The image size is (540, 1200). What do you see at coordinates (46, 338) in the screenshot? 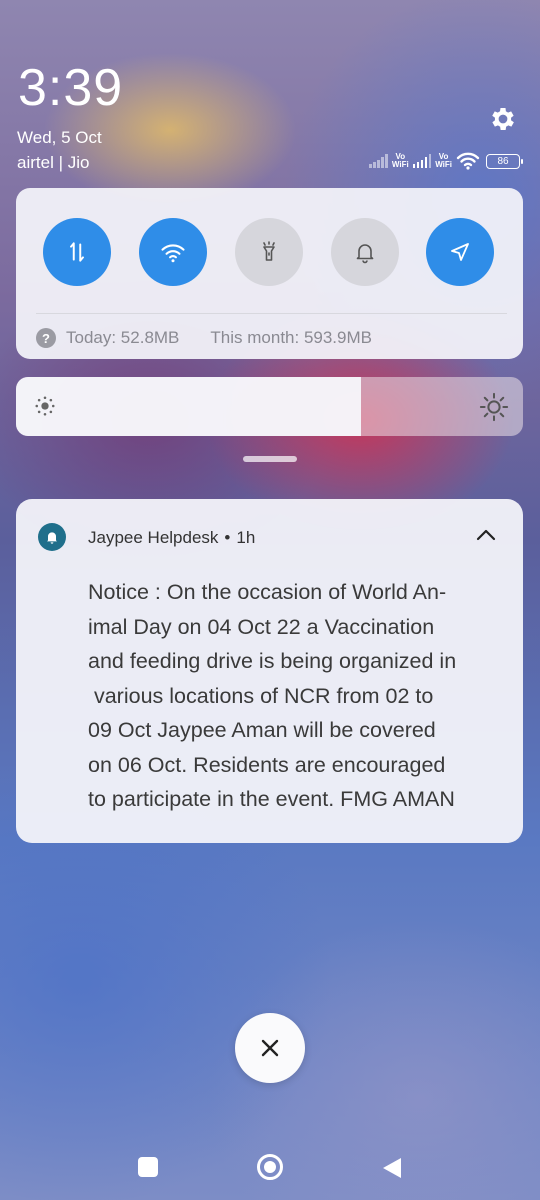
I see `help-icon: ?` at bounding box center [46, 338].